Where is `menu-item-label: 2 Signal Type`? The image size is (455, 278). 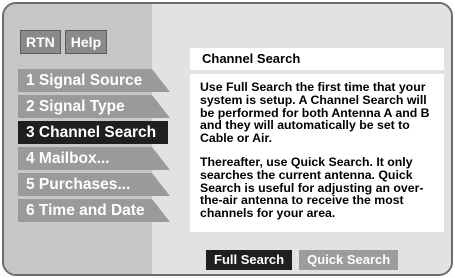 menu-item-label: 2 Signal Type is located at coordinates (75, 106).